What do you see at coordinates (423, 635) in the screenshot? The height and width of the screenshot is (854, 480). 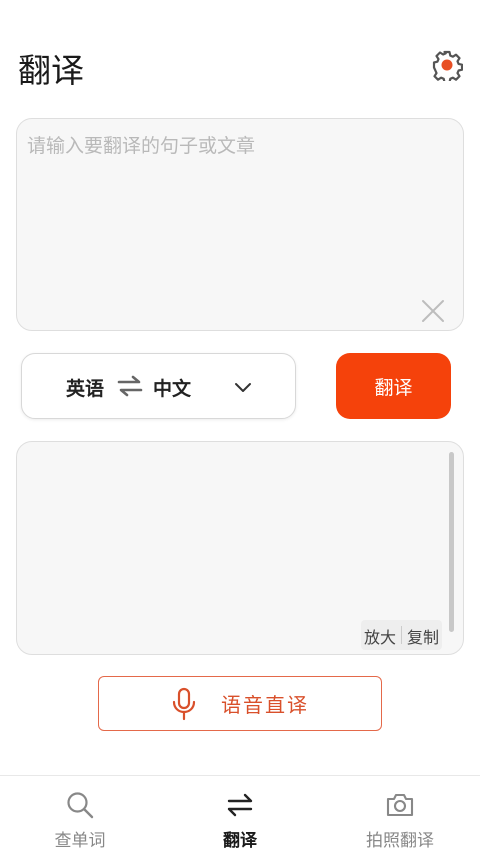 I see `copy-button: 复制` at bounding box center [423, 635].